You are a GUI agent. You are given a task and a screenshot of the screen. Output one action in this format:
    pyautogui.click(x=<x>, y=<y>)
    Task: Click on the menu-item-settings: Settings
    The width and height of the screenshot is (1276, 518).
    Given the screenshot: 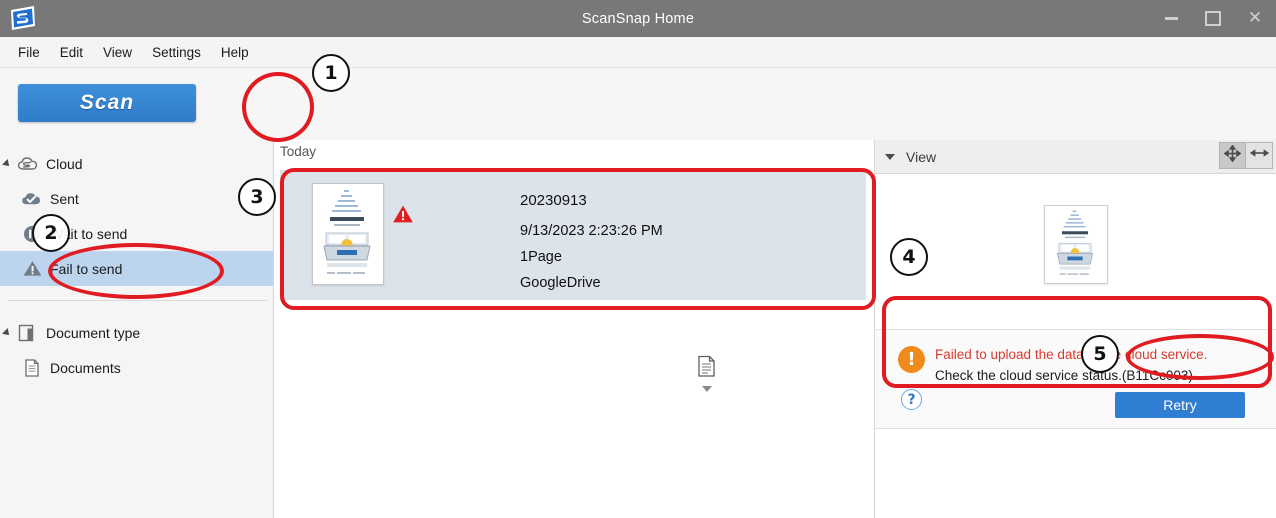 What is the action you would take?
    pyautogui.click(x=176, y=52)
    